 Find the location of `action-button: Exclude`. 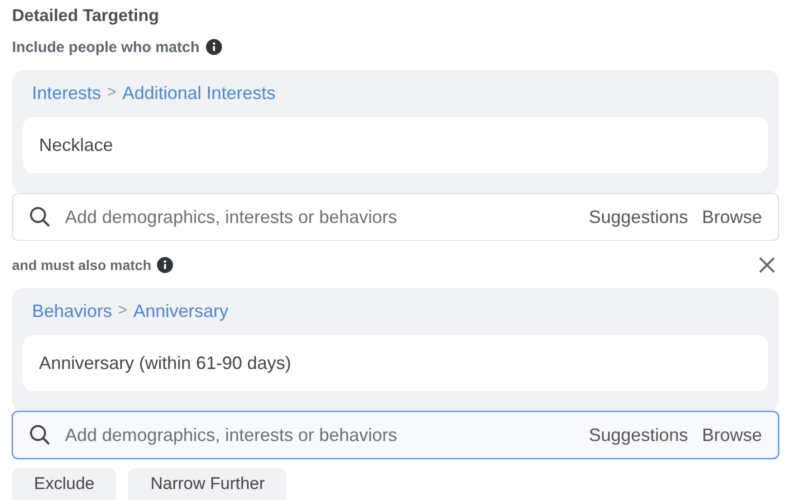

action-button: Exclude is located at coordinates (64, 484).